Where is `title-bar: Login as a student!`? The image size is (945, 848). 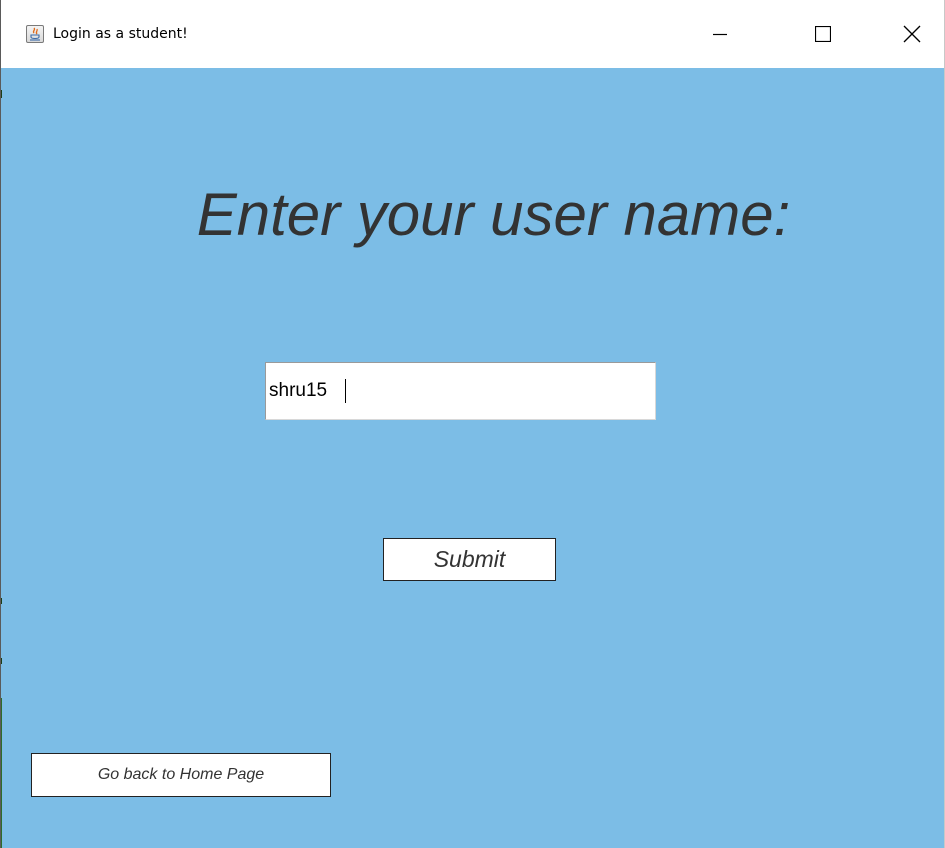 title-bar: Login as a student! is located at coordinates (472, 34).